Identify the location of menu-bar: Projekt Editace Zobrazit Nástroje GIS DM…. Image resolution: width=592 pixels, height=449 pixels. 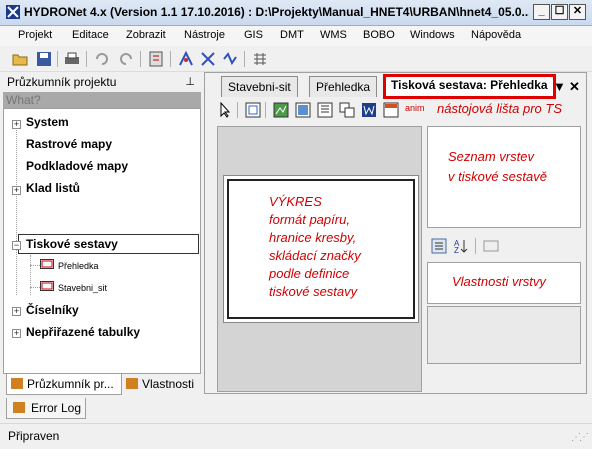
(296, 36).